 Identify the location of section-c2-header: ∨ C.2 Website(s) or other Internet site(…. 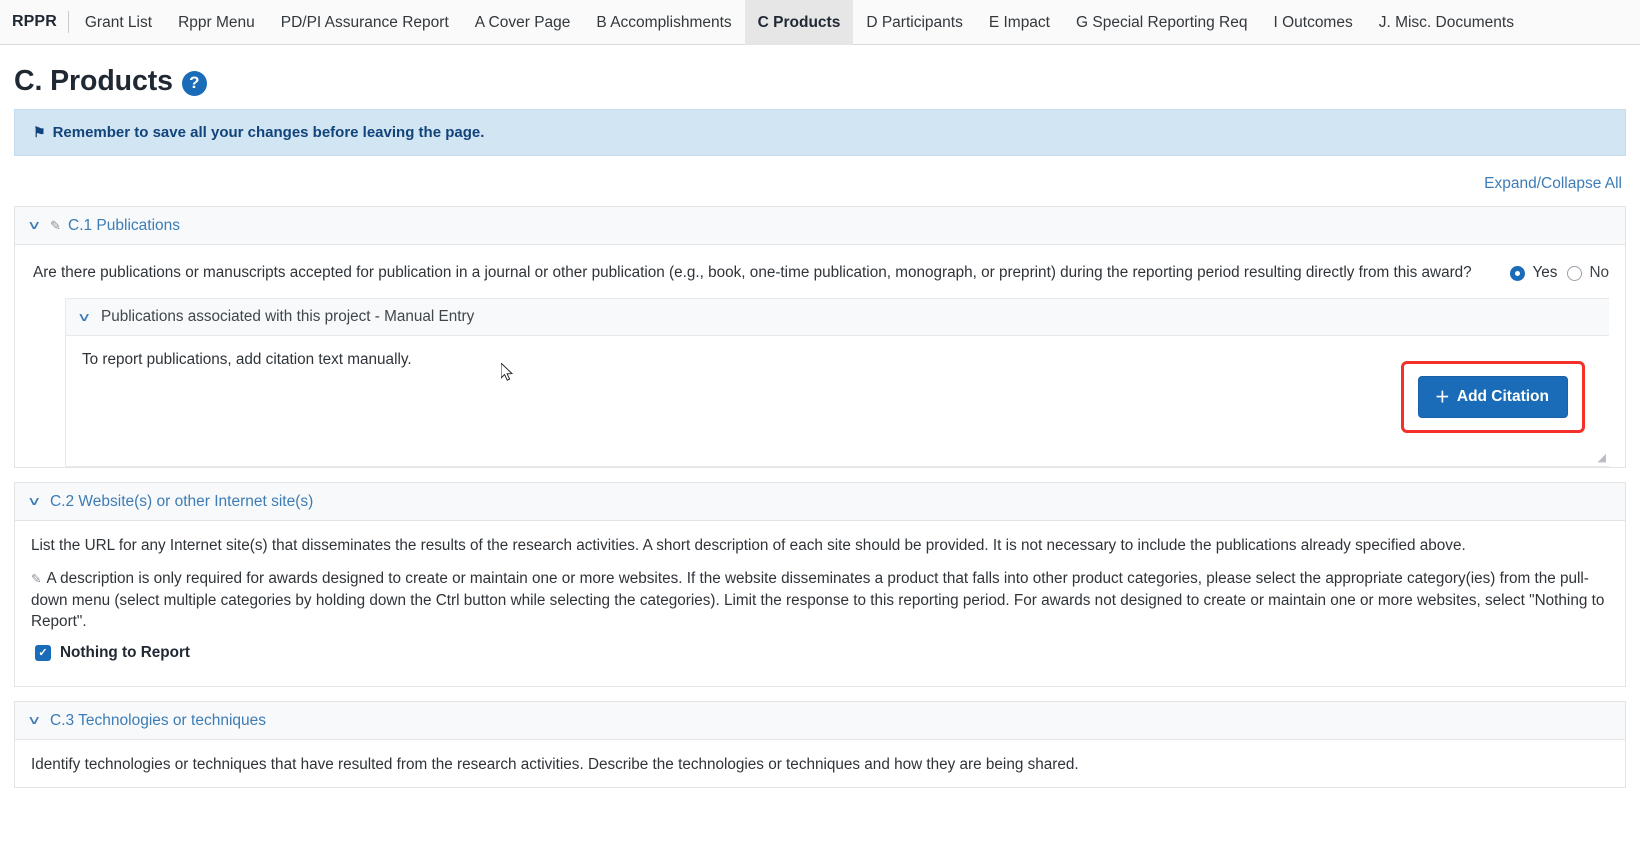
(820, 502).